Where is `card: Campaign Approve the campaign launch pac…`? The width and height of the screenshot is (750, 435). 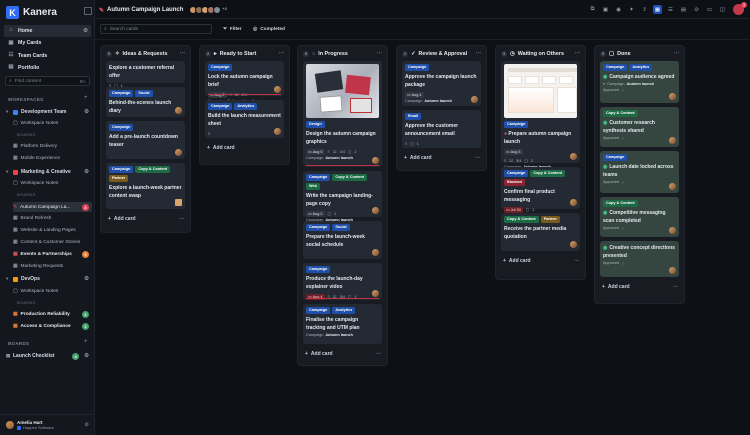
card: Campaign Approve the campaign launch pac… is located at coordinates (441, 83).